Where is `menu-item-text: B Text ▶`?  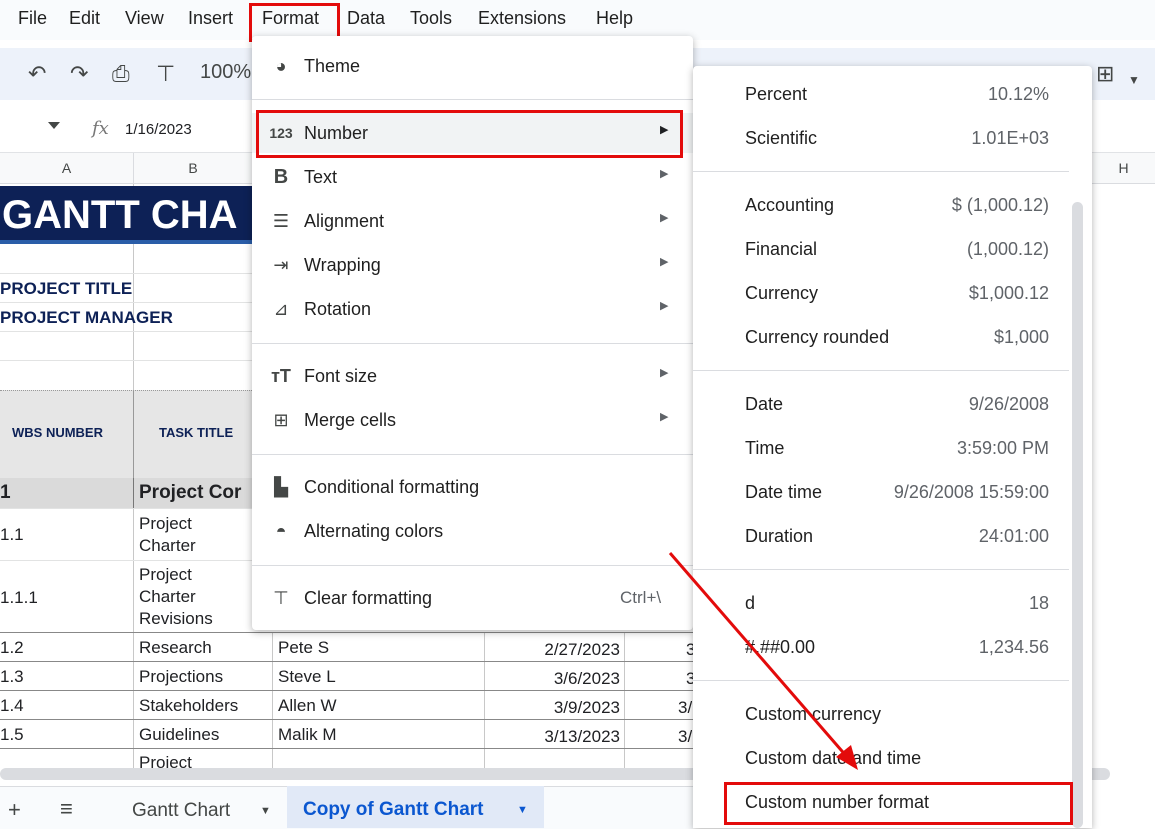
menu-item-text: B Text ▶ is located at coordinates (472, 177).